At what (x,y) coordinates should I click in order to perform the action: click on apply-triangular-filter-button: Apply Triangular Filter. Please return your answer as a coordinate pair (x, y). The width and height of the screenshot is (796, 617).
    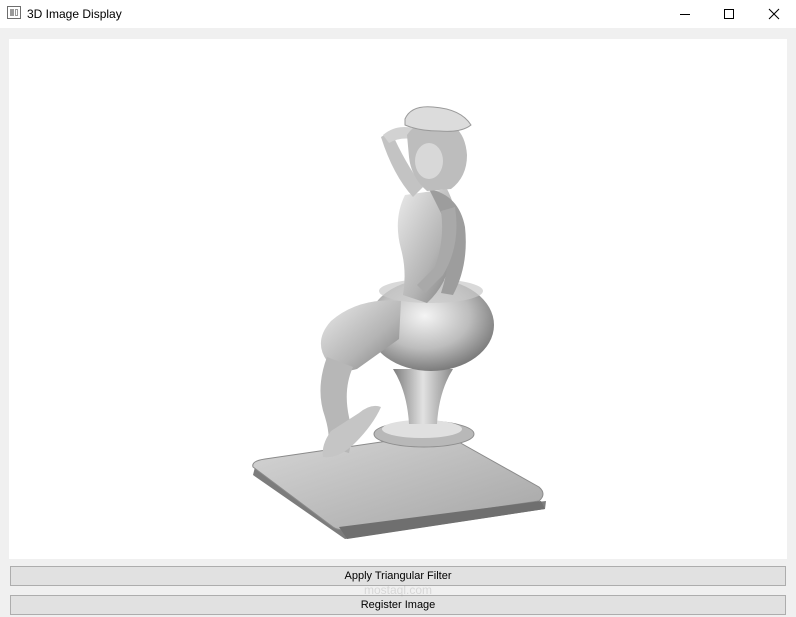
    Looking at the image, I should click on (398, 576).